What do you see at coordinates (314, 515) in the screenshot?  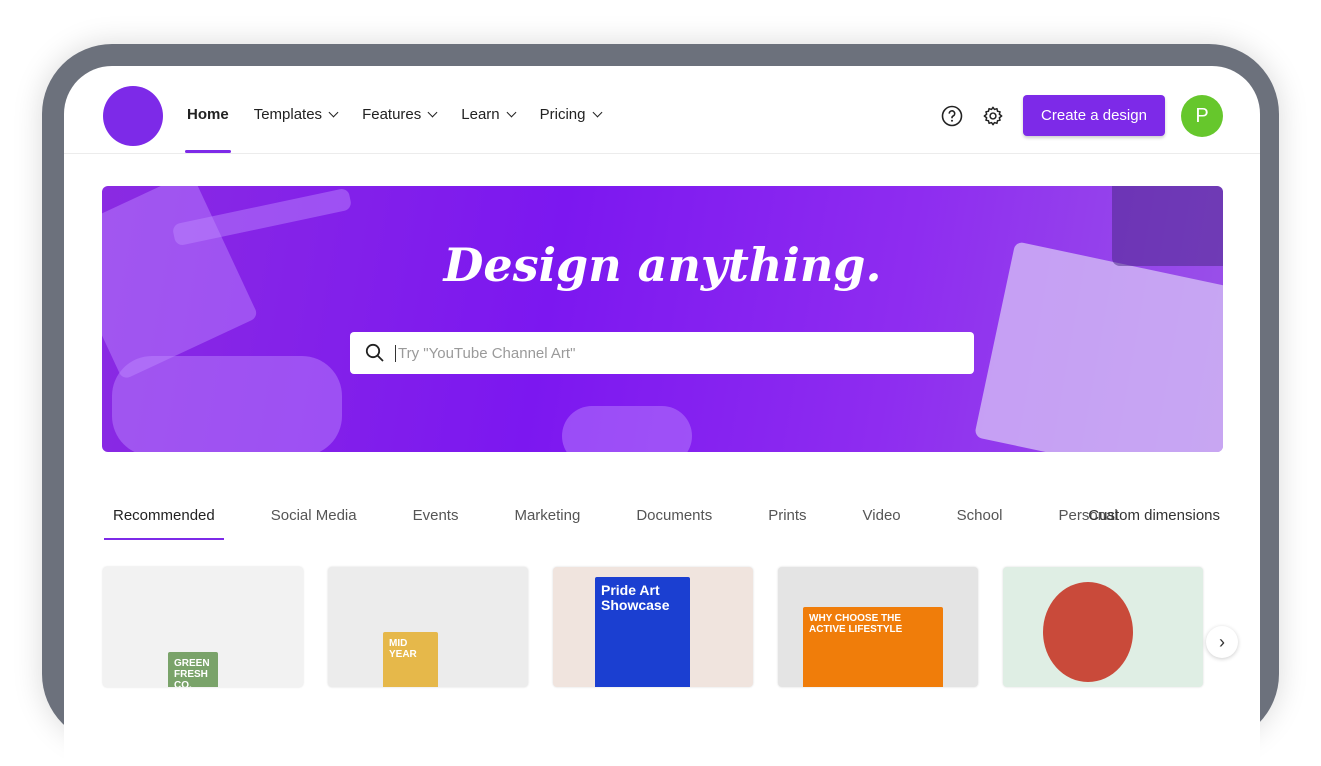 I see `tab-social-media: Social Media` at bounding box center [314, 515].